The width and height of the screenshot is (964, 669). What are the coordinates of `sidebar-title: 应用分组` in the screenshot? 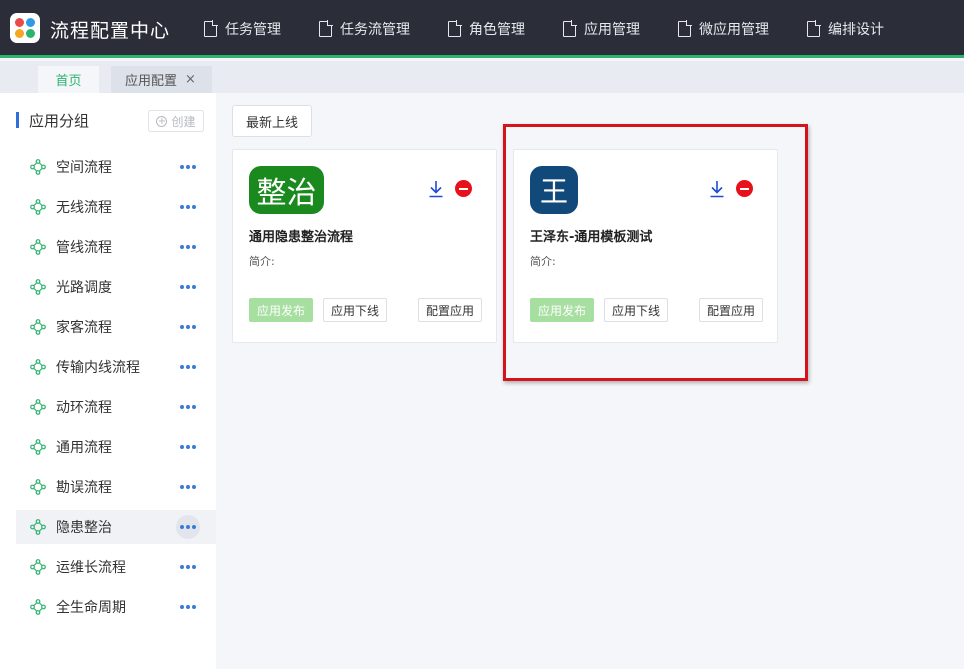 It's located at (59, 120).